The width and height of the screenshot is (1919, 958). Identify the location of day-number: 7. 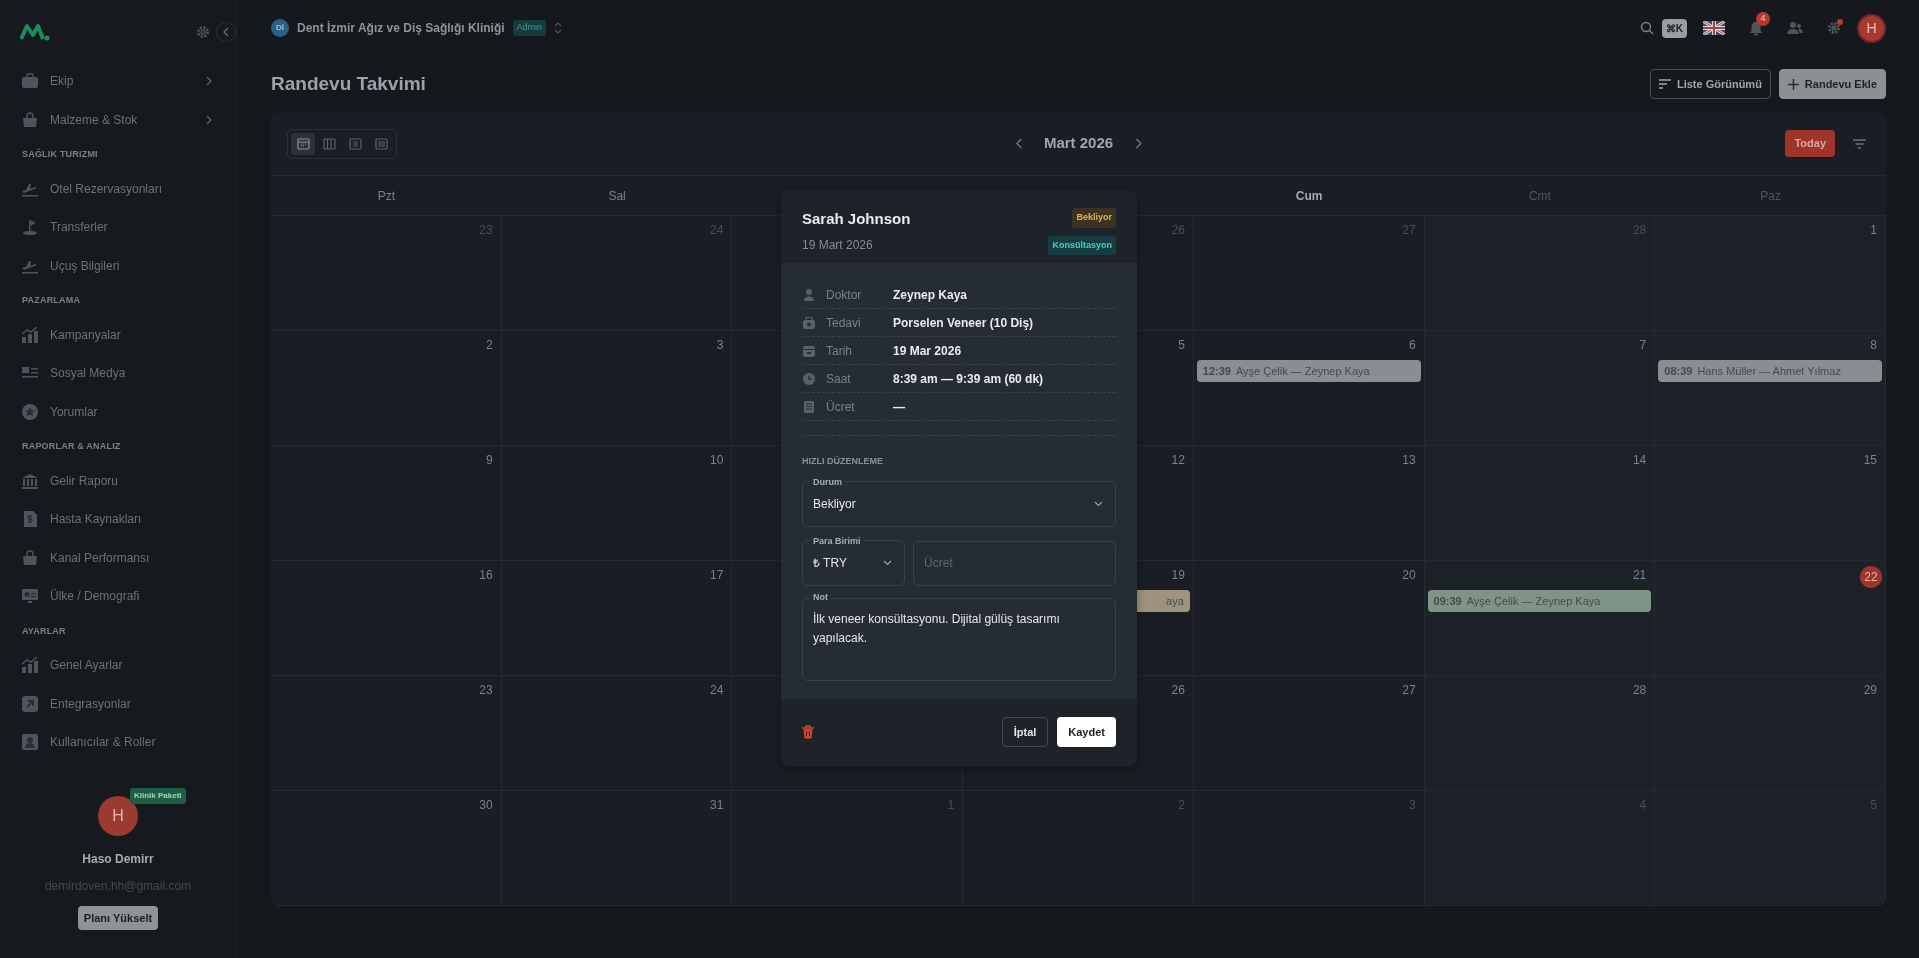
(1643, 345).